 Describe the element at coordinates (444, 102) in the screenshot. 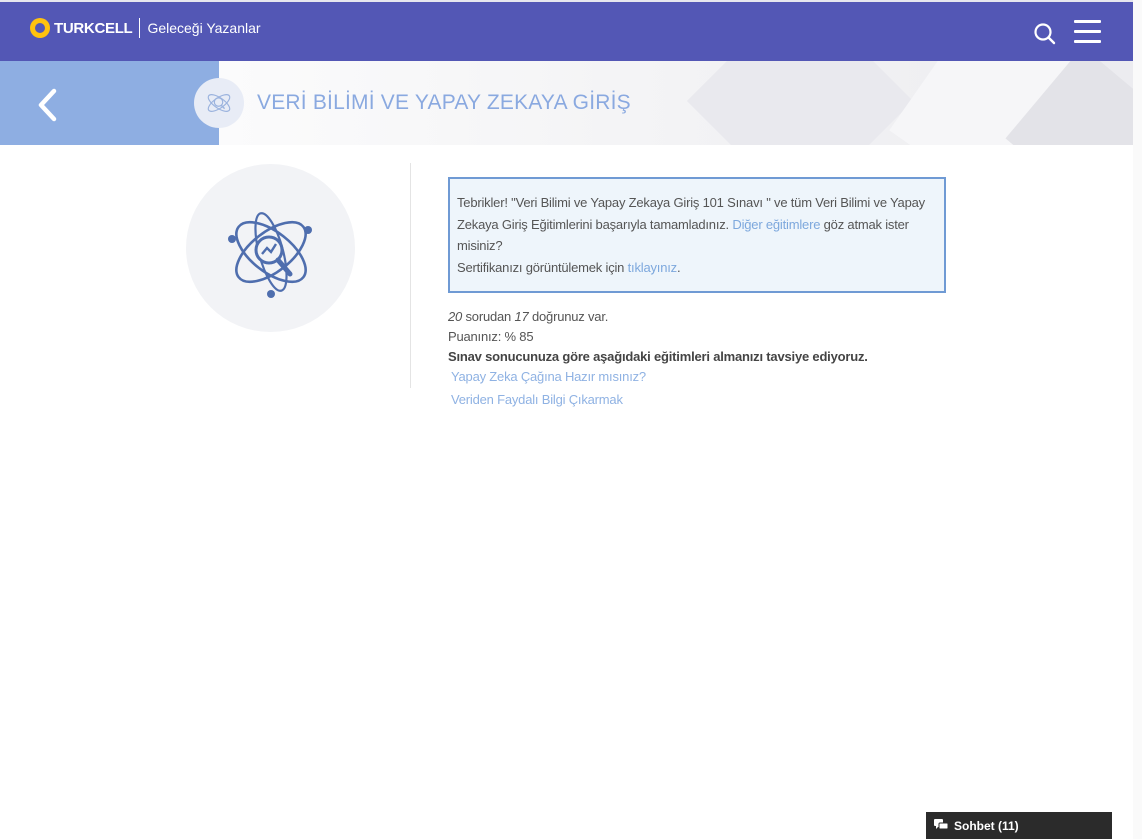

I see `course-title: VERİ BİLİMİ VE YAPAY ZEKAYA GİRİŞ` at that location.